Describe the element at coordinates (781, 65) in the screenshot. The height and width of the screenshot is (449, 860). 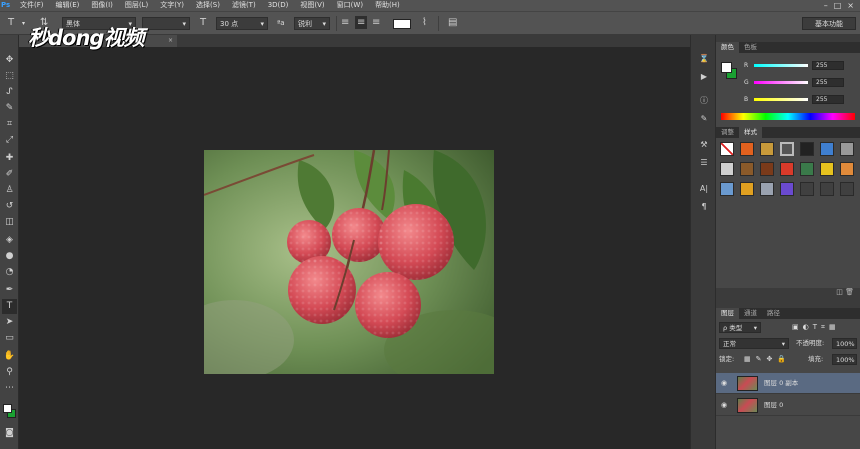
I see `red-track` at that location.